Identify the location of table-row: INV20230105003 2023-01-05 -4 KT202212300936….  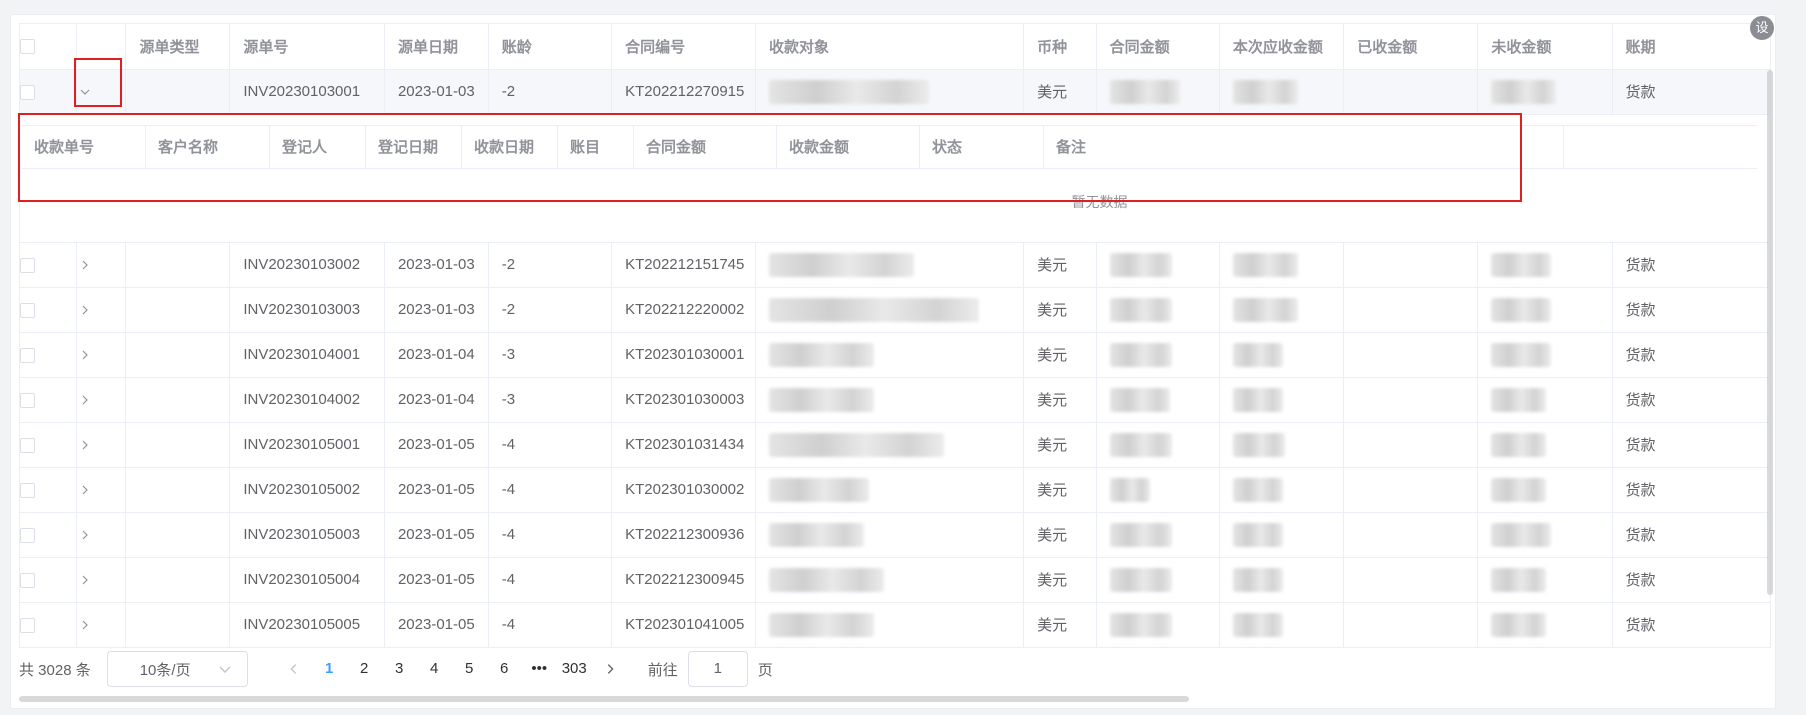
(895, 535).